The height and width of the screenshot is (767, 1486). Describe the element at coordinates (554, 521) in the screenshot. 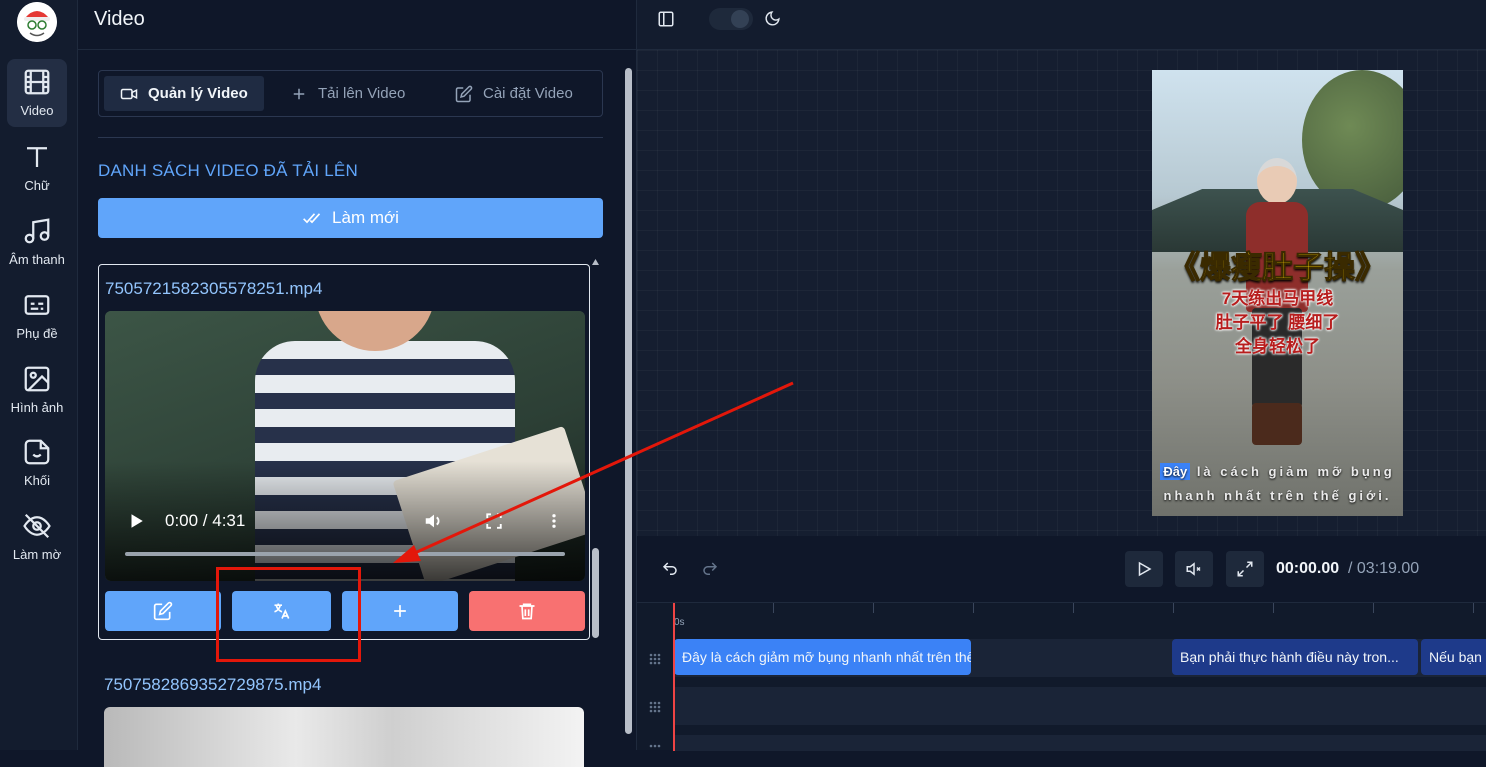

I see `more-vertical-icon` at that location.